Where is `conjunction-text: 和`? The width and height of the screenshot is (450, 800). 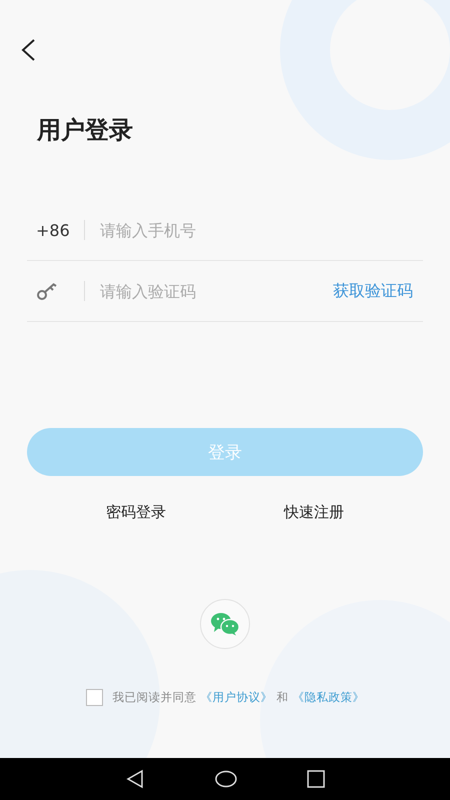
conjunction-text: 和 is located at coordinates (282, 697).